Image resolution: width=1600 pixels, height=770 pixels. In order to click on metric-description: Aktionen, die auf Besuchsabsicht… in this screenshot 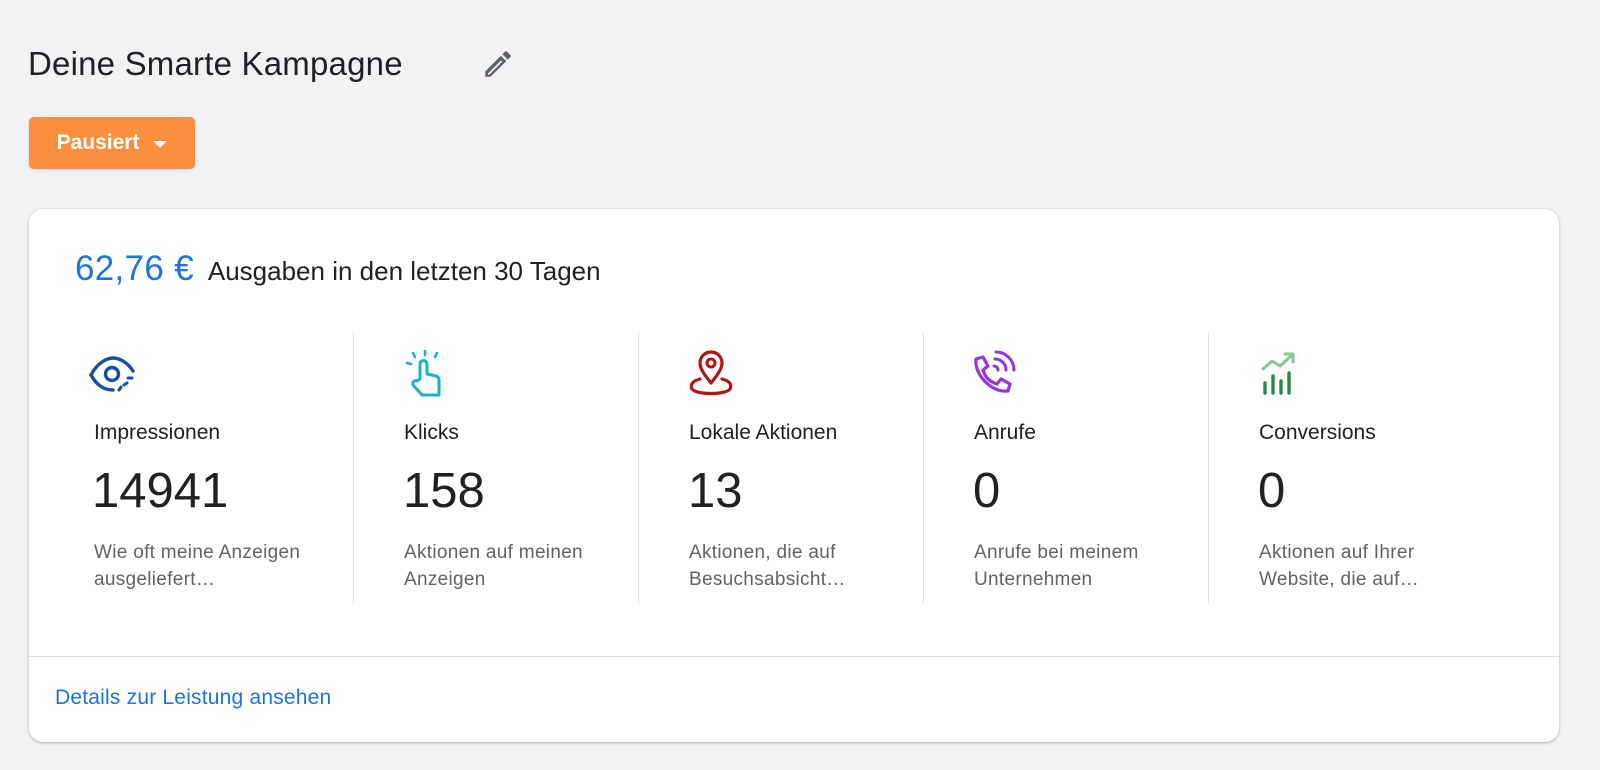, I will do `click(767, 566)`.